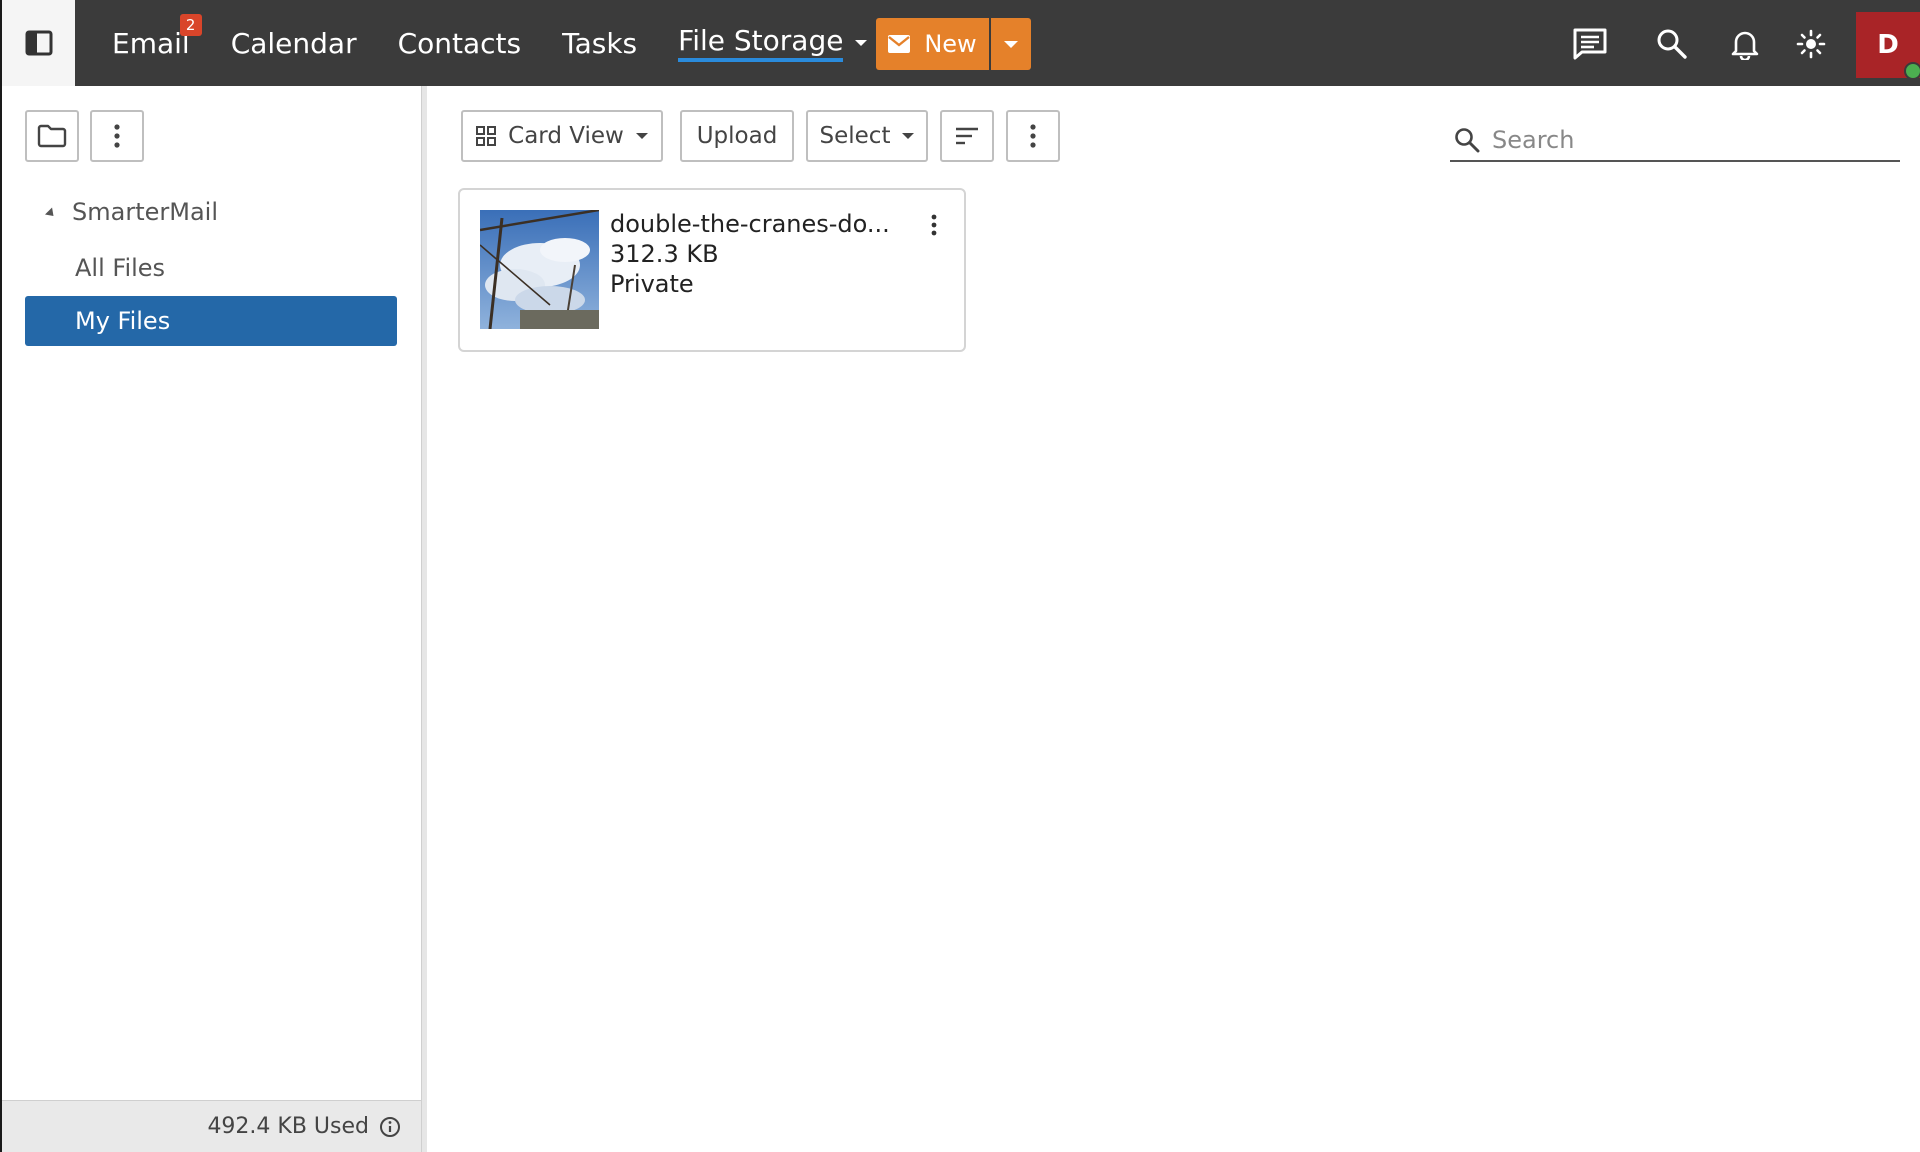 Image resolution: width=1920 pixels, height=1152 pixels. I want to click on storage-used-text: 492.4 KB Used, so click(288, 1126).